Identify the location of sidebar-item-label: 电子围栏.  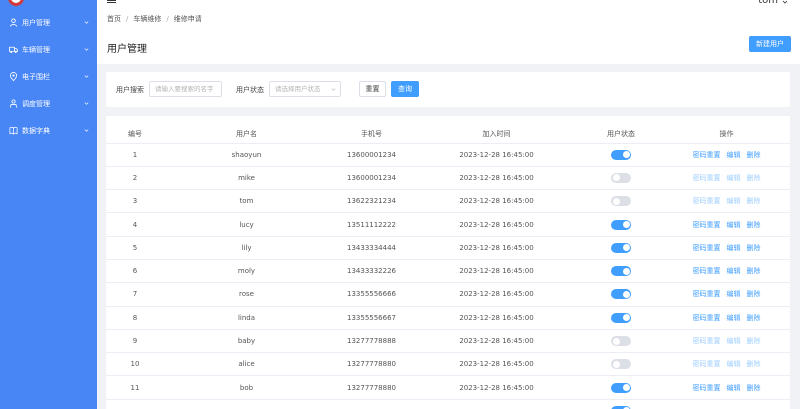
(36, 76).